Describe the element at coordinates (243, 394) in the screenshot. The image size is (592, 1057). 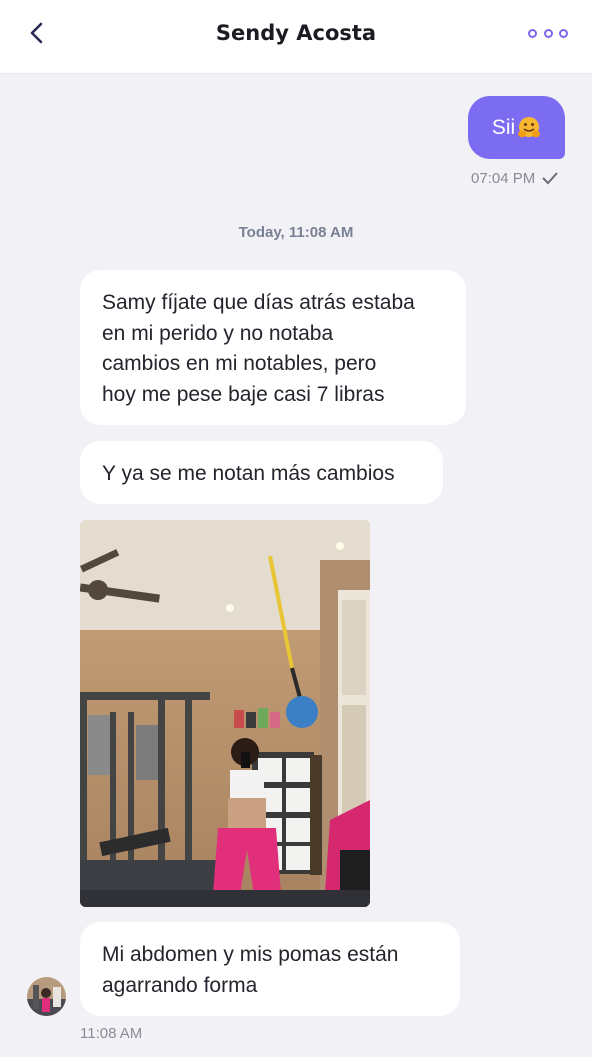
I see `message-line: hoy me pese baje casi 7 libras` at that location.